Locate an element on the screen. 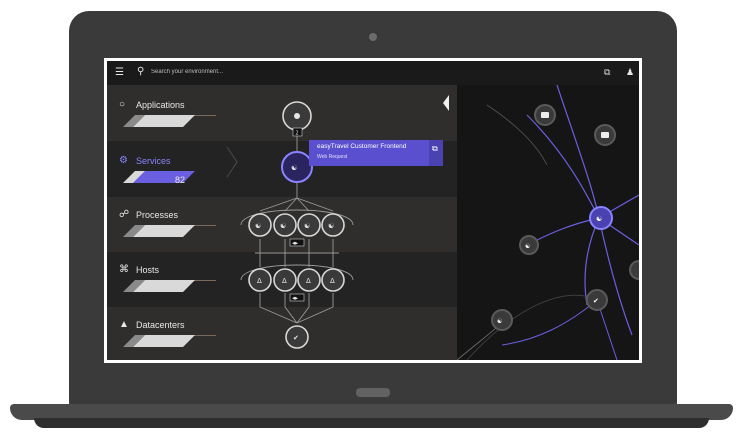 This screenshot has width=743, height=433. service-card-open-button: ⧉ is located at coordinates (436, 153).